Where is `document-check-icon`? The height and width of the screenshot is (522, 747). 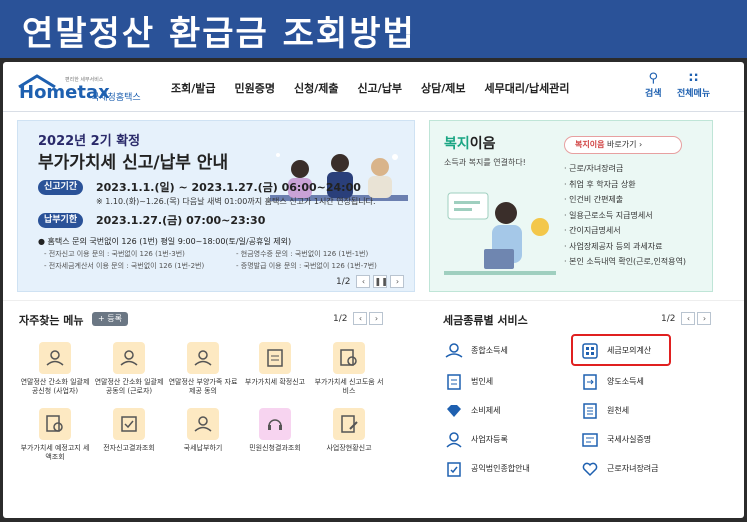
document-check-icon is located at coordinates (129, 424).